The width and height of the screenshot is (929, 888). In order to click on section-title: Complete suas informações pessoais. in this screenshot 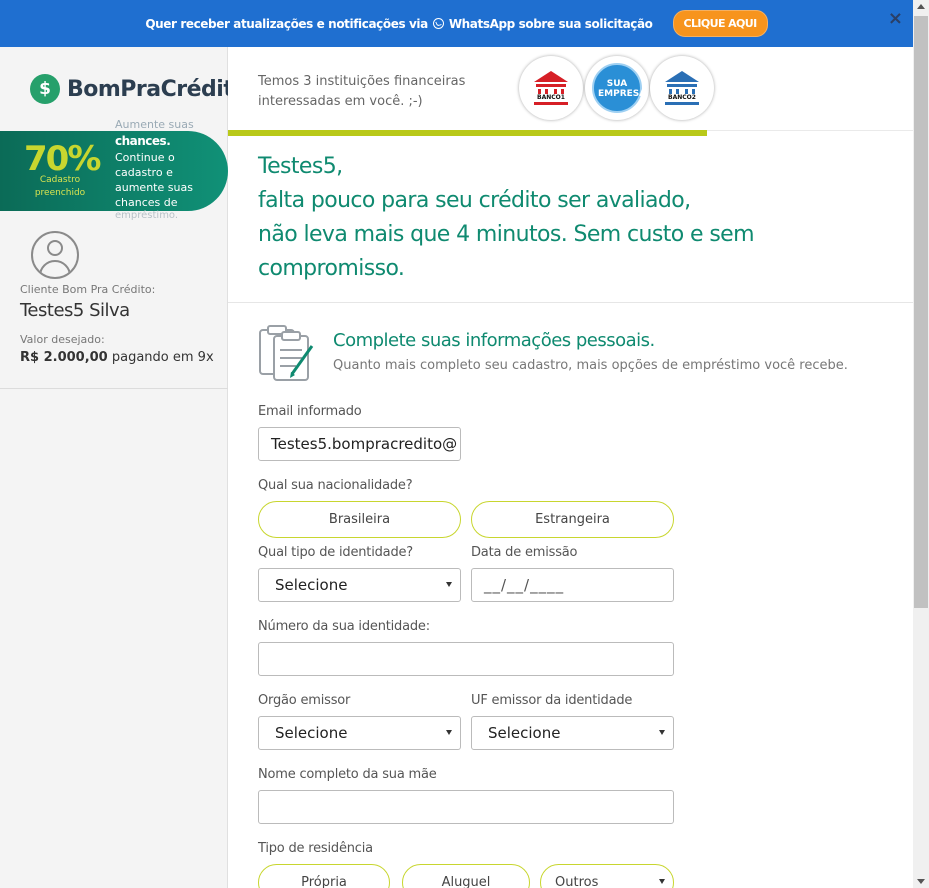, I will do `click(494, 340)`.